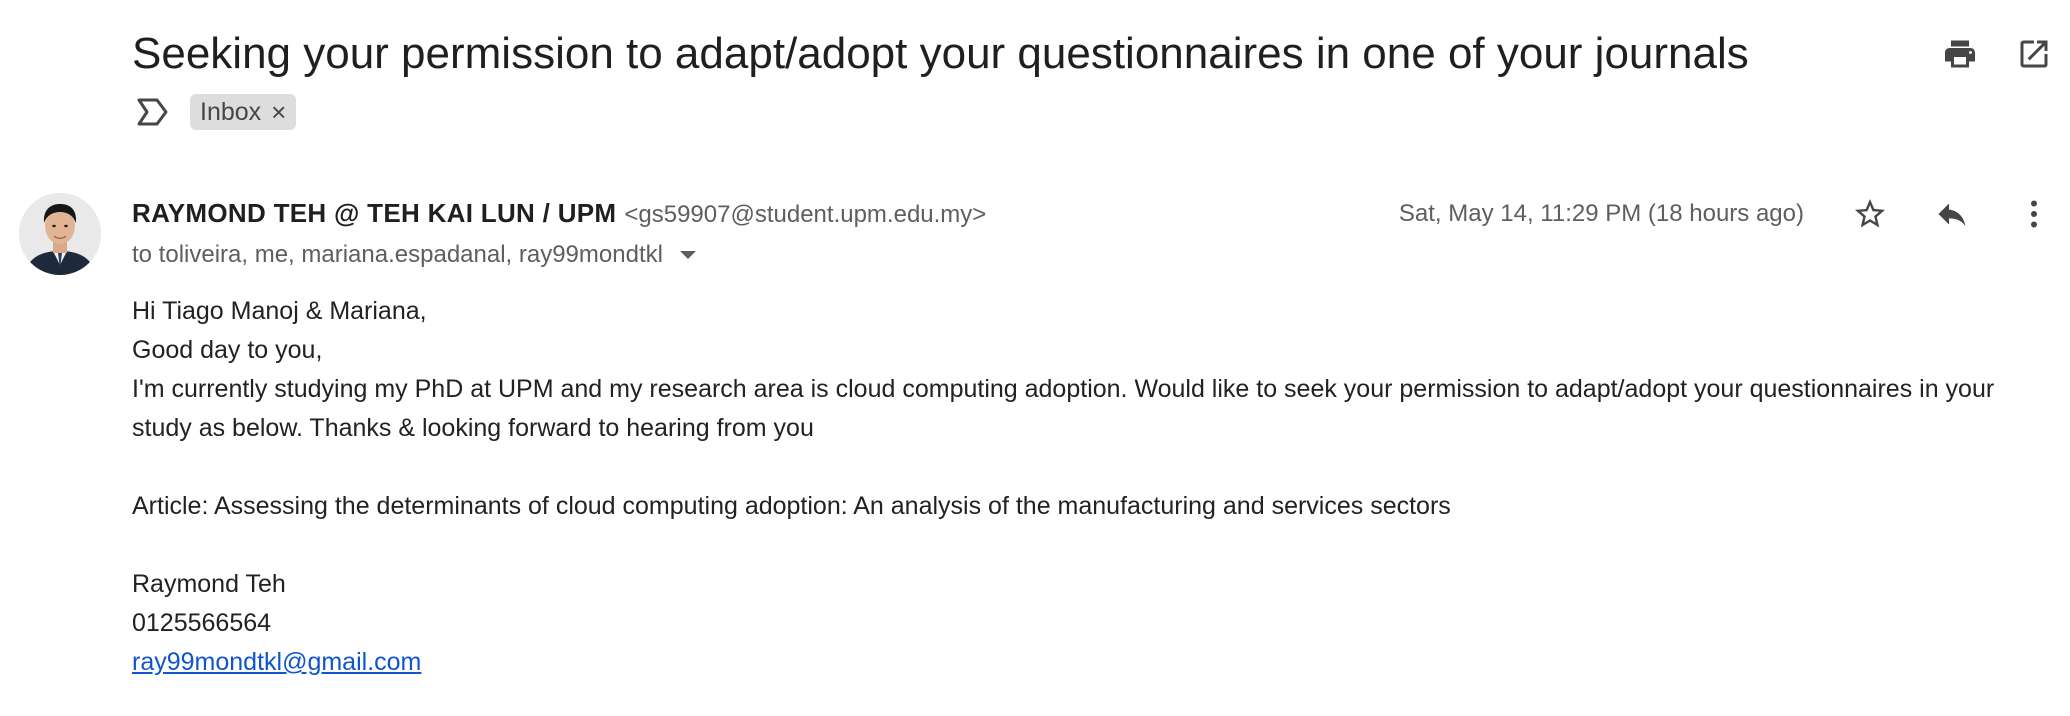 Image resolution: width=2070 pixels, height=716 pixels. Describe the element at coordinates (278, 112) in the screenshot. I see `remove-label-icon: ×` at that location.